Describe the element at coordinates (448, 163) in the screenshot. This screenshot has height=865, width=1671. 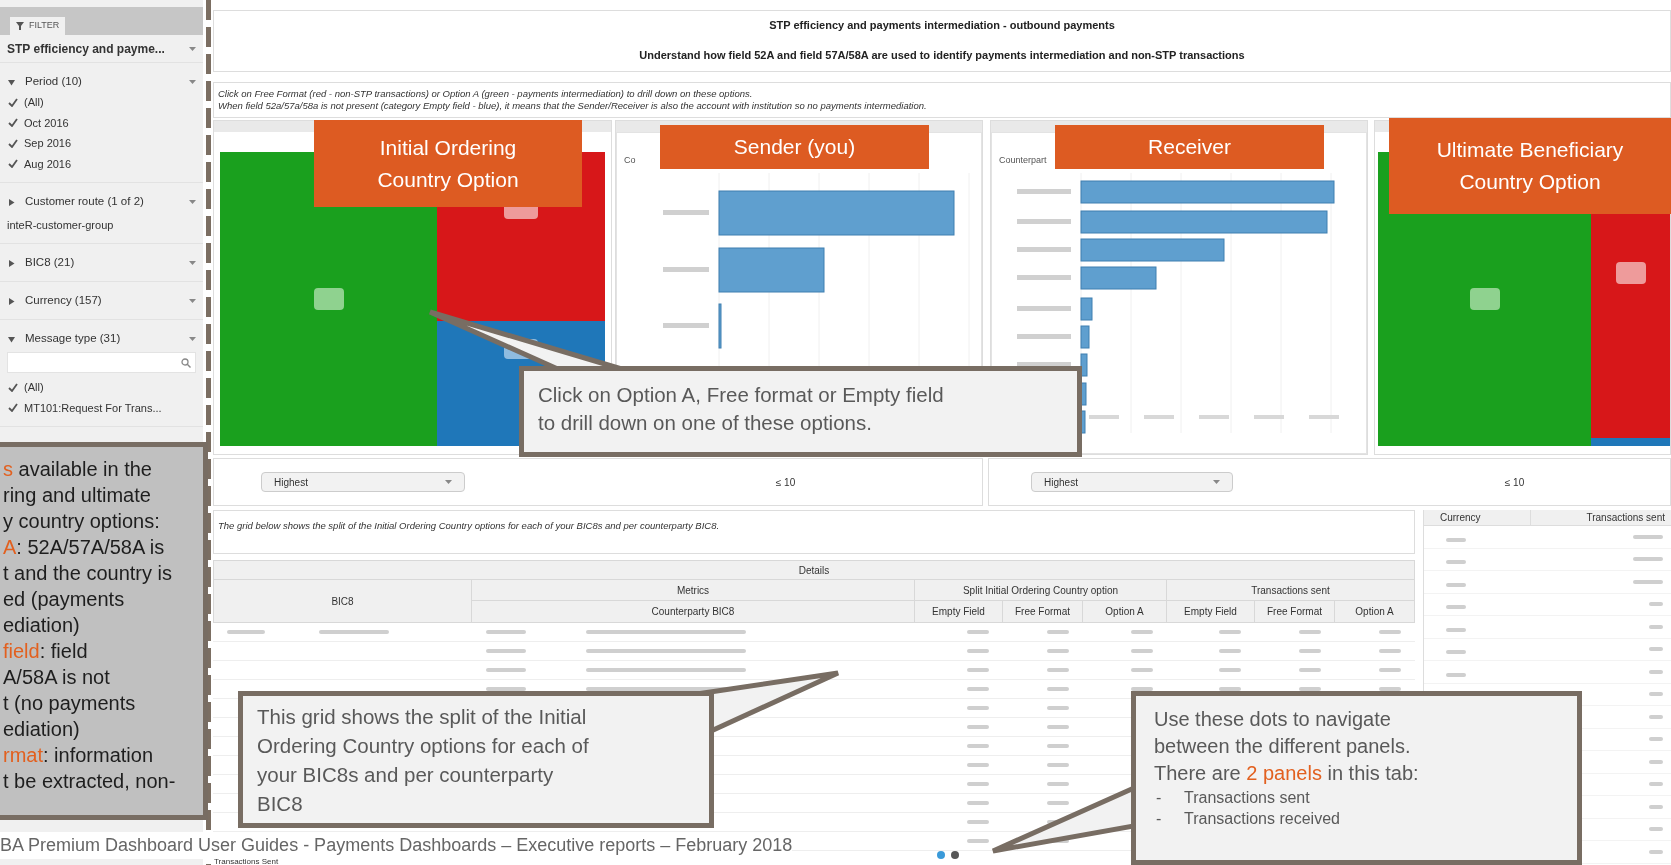
I see `panel-label-tooltip: Initial Ordering Country Option` at that location.